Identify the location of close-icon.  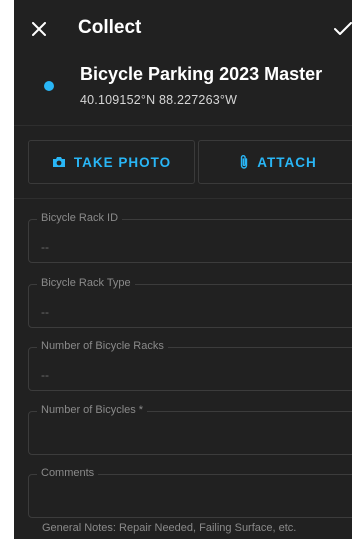
(39, 29).